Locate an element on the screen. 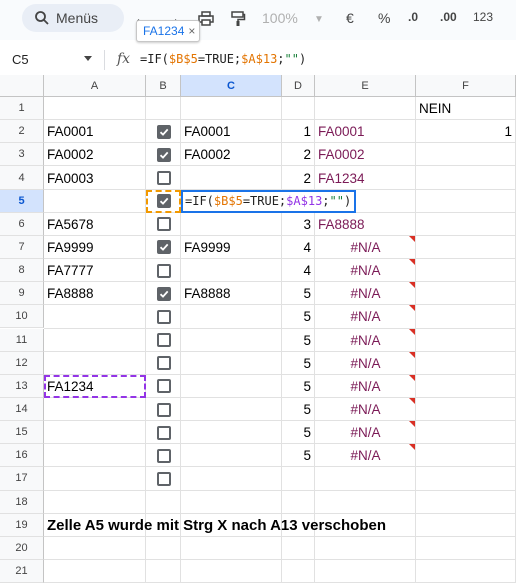 The image size is (516, 583). cell-d3: 2 is located at coordinates (298, 154).